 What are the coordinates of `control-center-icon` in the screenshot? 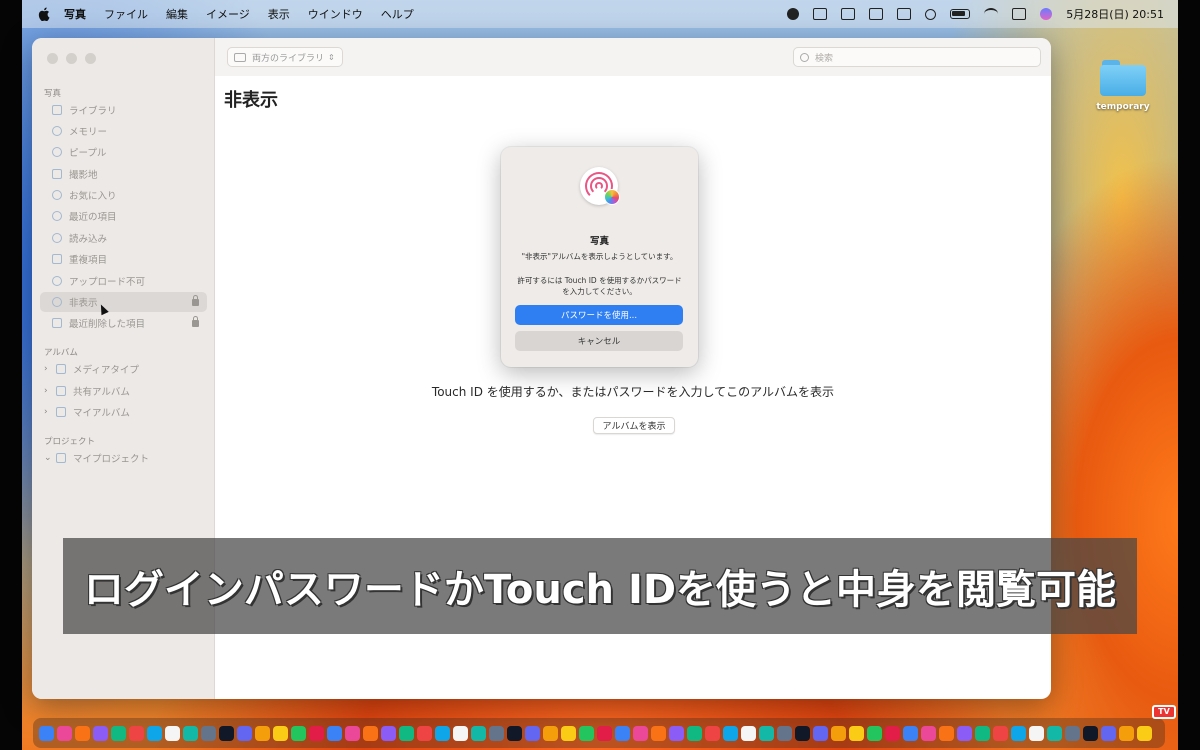 It's located at (1019, 14).